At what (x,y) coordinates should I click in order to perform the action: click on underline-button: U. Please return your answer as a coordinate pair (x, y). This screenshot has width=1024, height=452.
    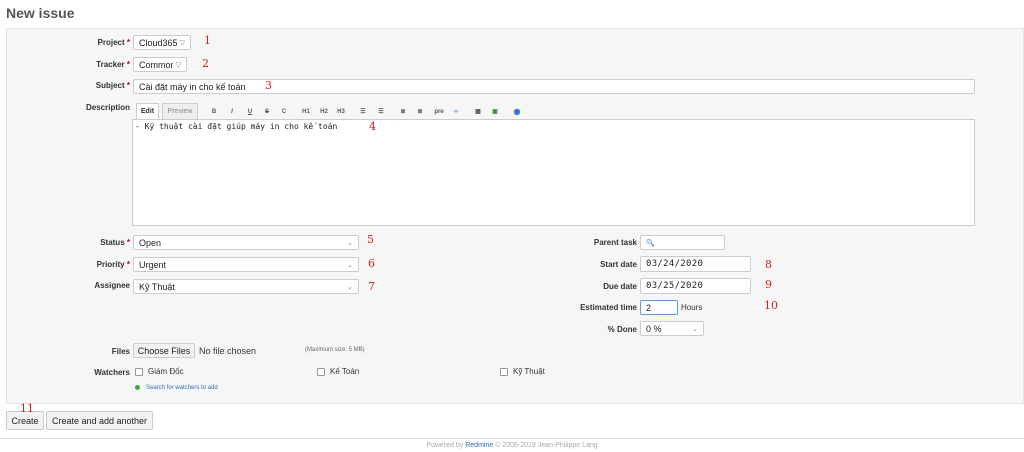
    Looking at the image, I should click on (250, 111).